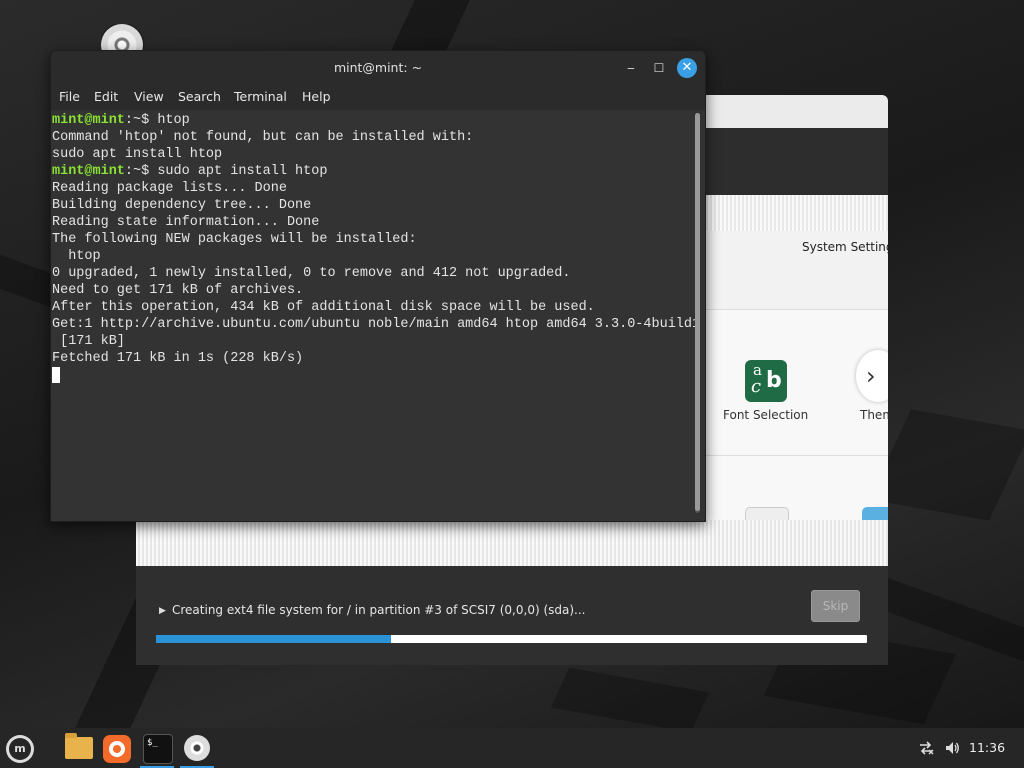 The width and height of the screenshot is (1024, 768). Describe the element at coordinates (152, 743) in the screenshot. I see `terminal-icon-text: $_` at that location.